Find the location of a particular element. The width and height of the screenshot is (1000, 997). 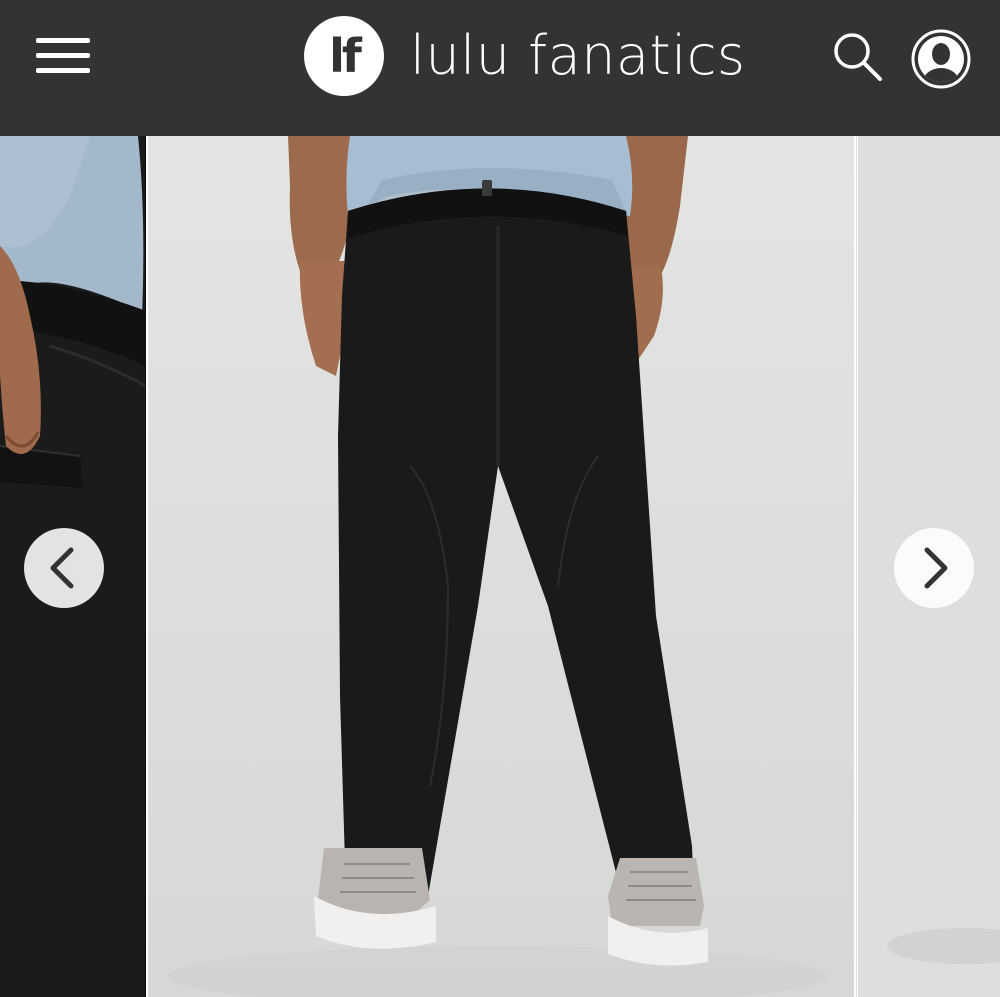

top-navigation-bar: lf lulu fanatics is located at coordinates (500, 68).